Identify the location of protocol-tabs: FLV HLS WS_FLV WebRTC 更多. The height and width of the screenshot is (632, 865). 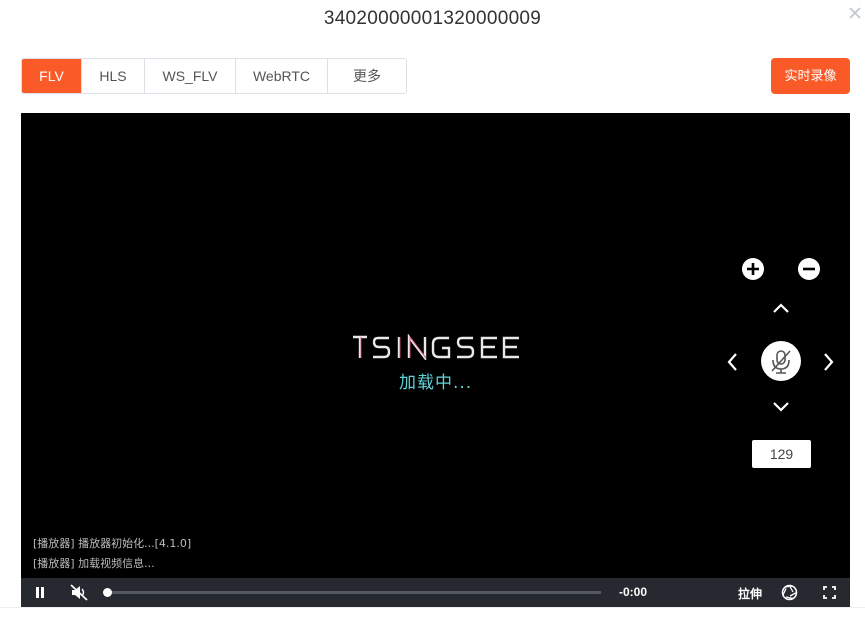
(214, 76).